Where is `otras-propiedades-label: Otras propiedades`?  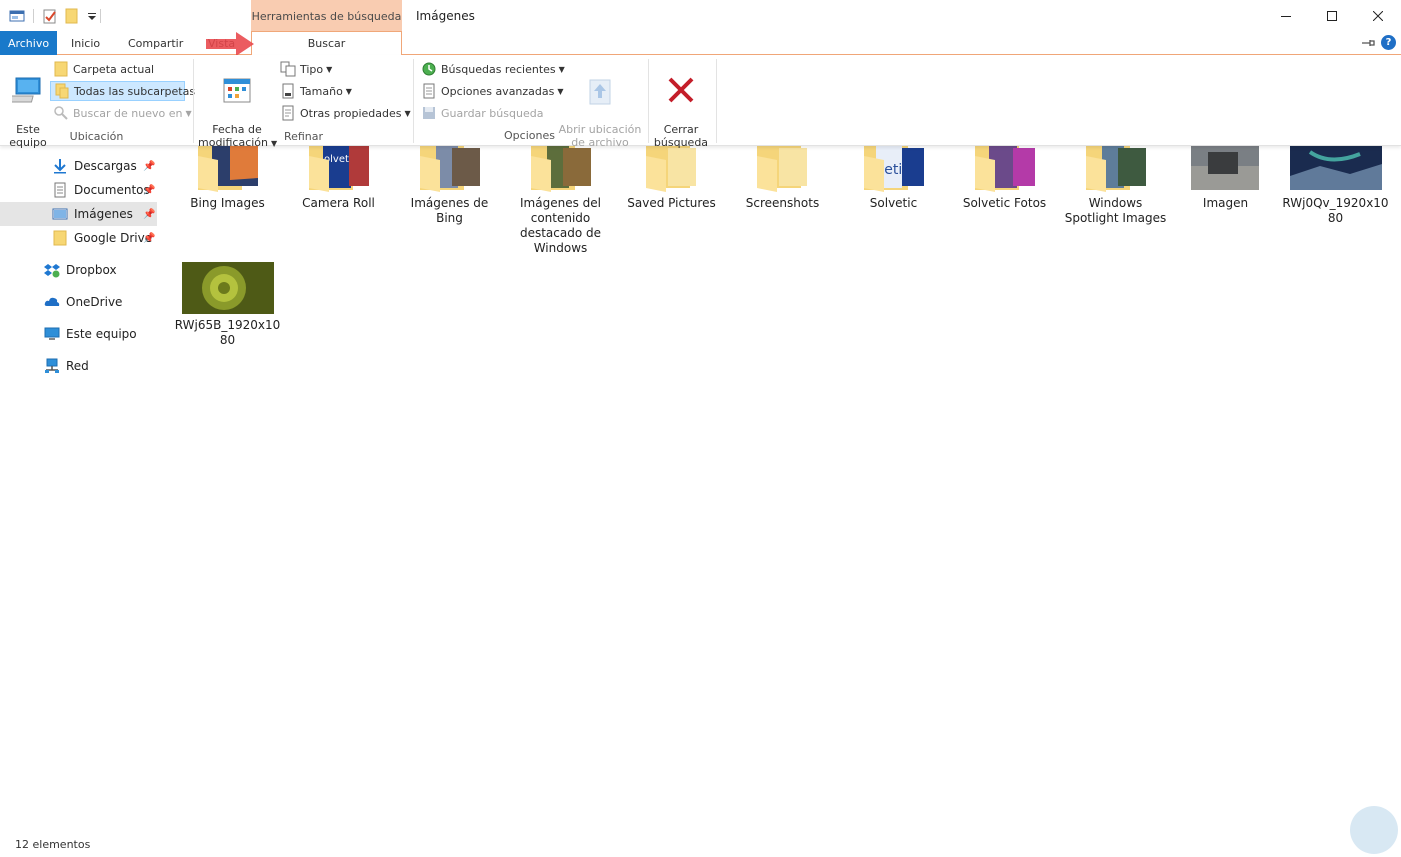 otras-propiedades-label: Otras propiedades is located at coordinates (351, 113).